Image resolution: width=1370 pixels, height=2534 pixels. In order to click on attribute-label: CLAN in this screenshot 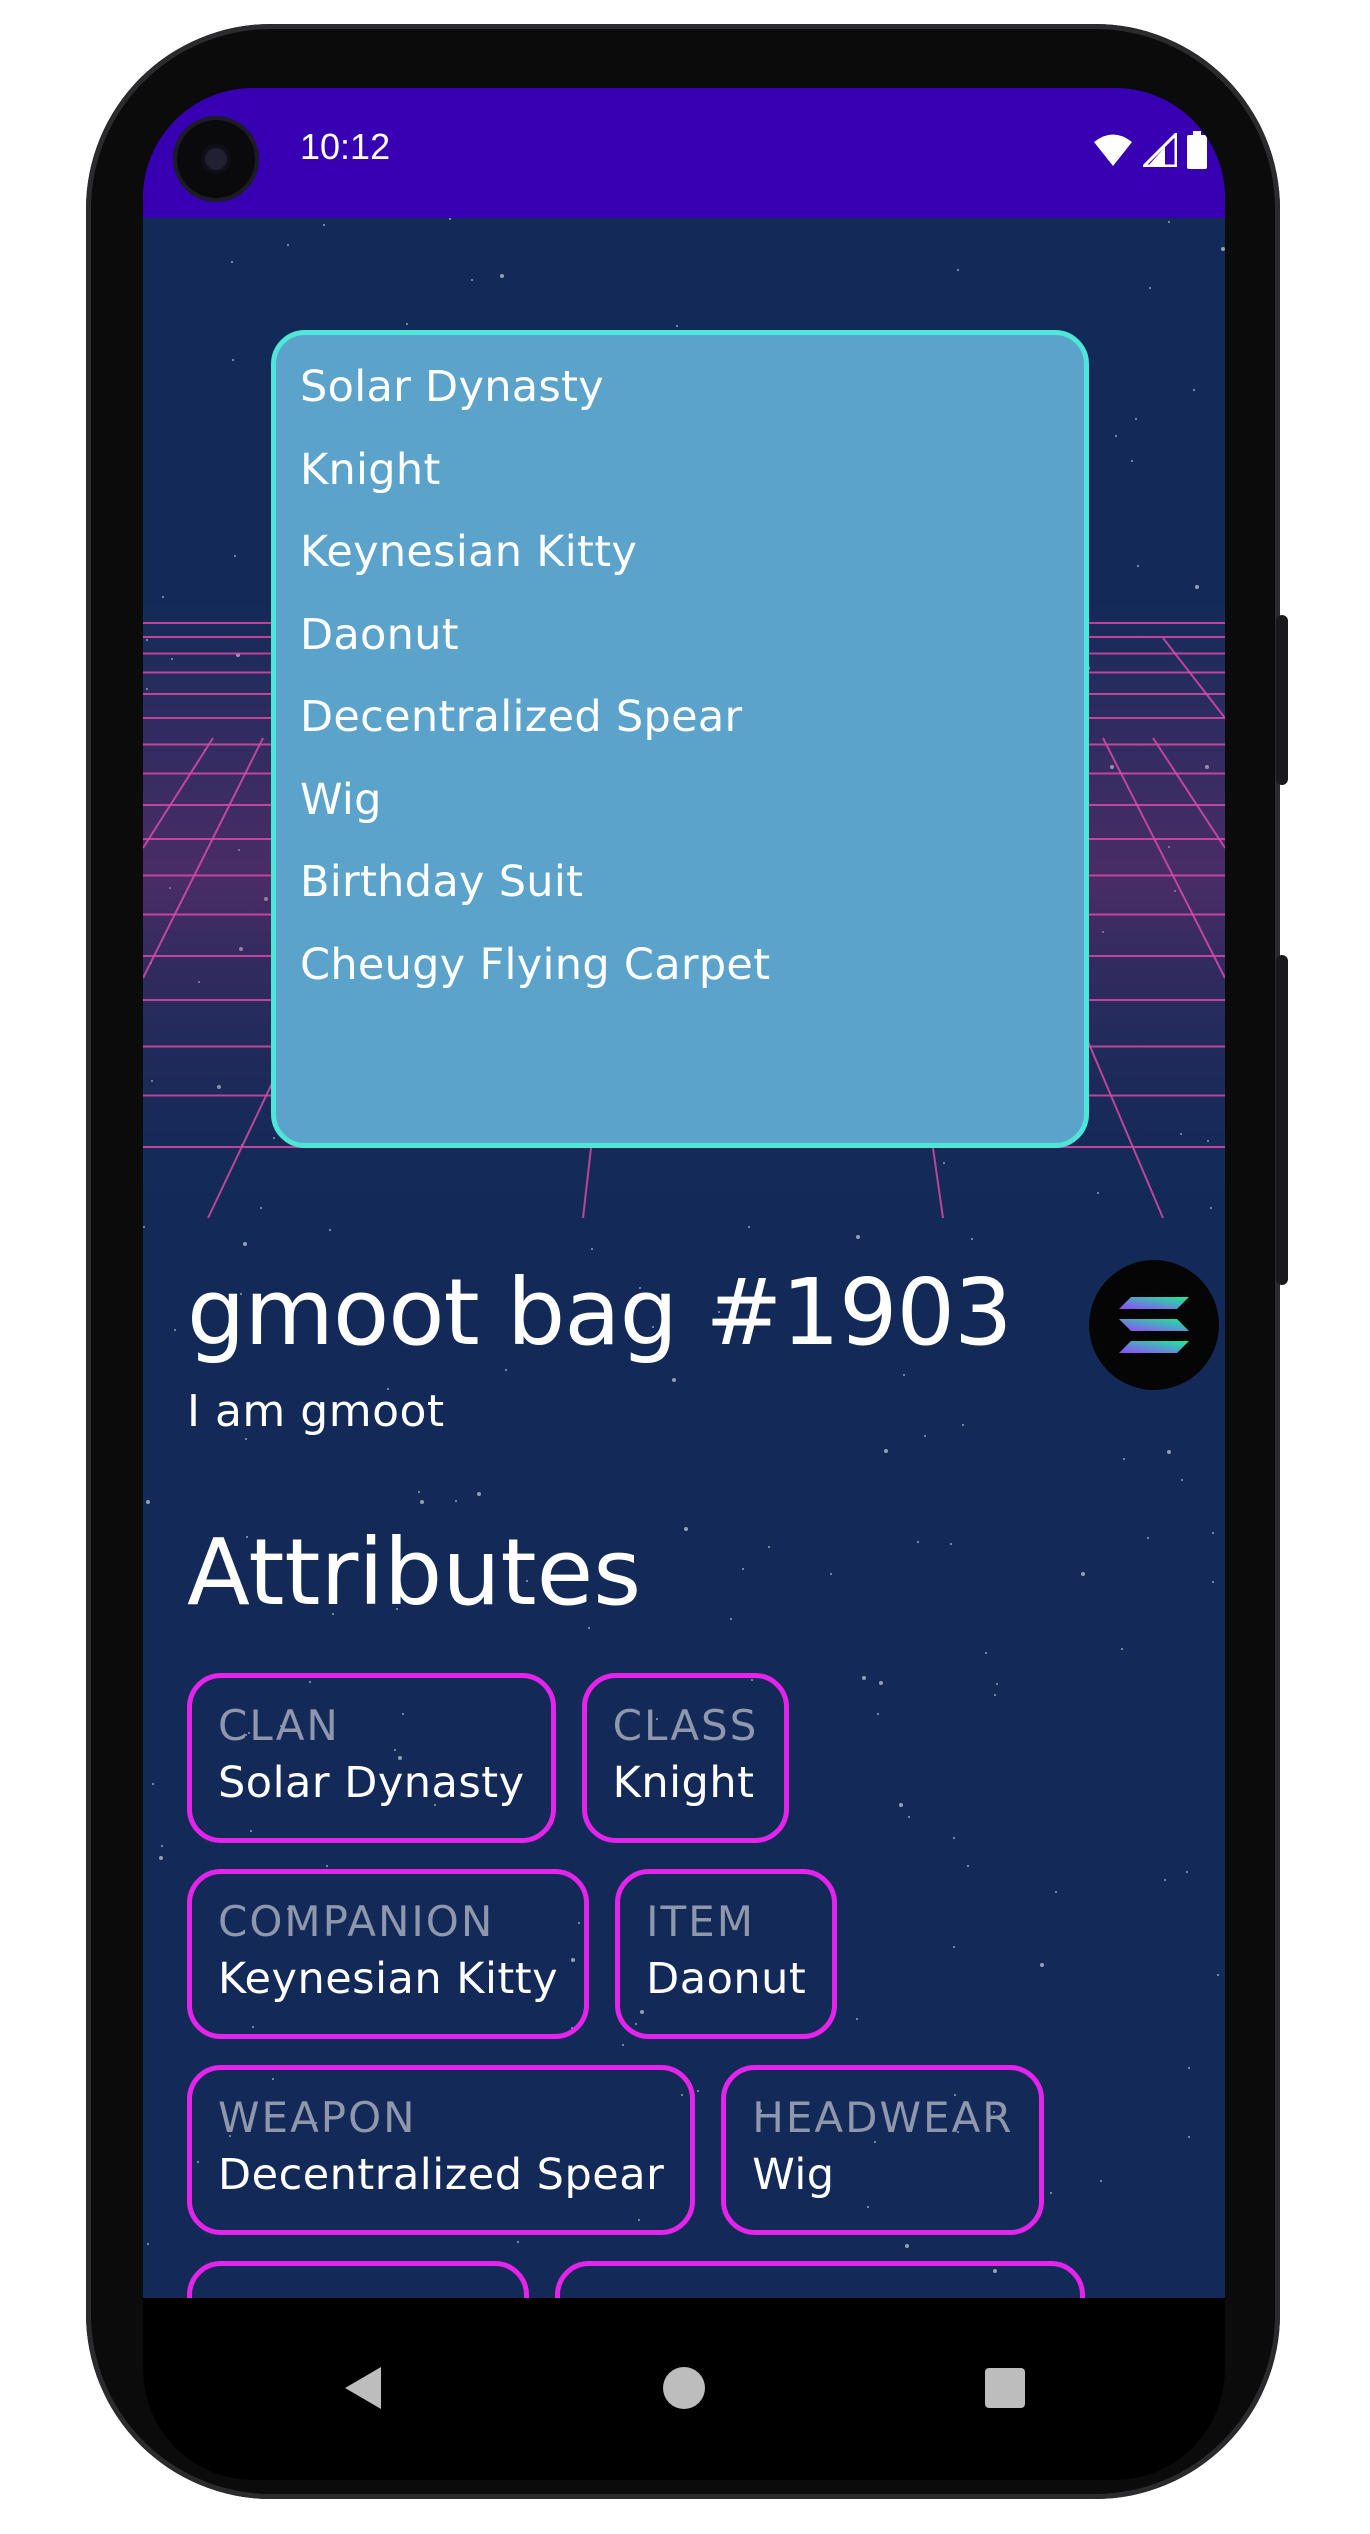, I will do `click(279, 1725)`.